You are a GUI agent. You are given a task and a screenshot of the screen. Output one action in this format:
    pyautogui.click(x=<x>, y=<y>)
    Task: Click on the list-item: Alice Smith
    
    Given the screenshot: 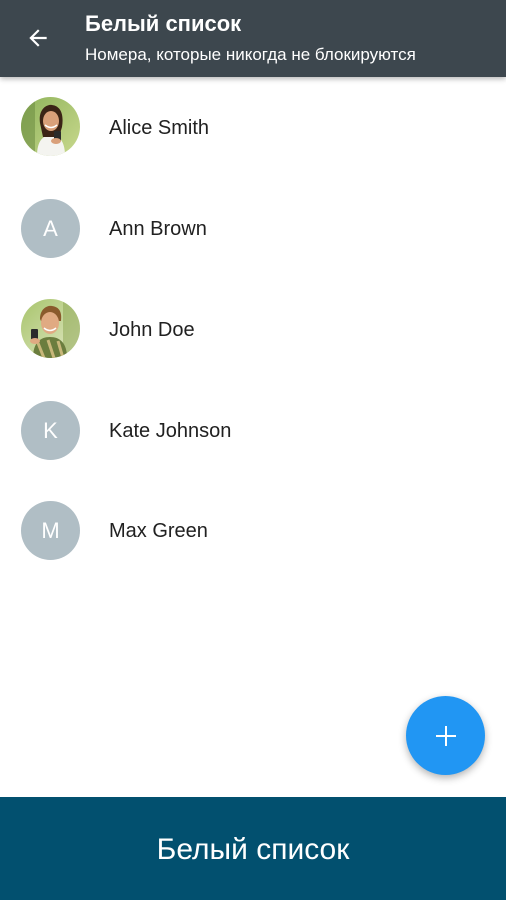 What is the action you would take?
    pyautogui.click(x=253, y=127)
    